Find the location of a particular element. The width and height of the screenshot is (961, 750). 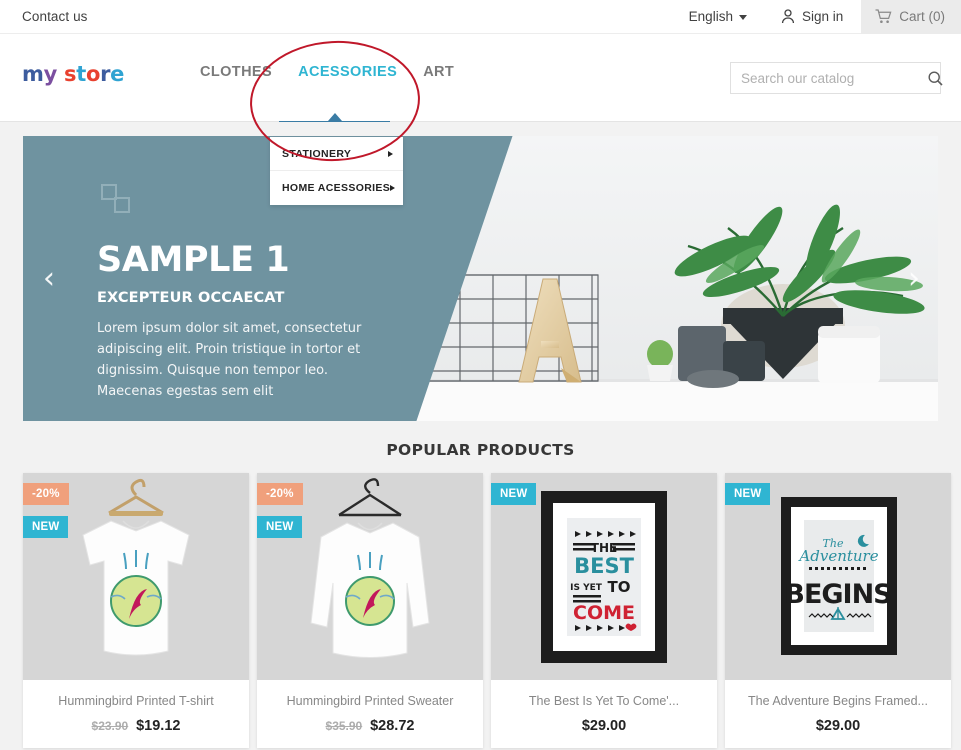

search-input is located at coordinates (829, 78).